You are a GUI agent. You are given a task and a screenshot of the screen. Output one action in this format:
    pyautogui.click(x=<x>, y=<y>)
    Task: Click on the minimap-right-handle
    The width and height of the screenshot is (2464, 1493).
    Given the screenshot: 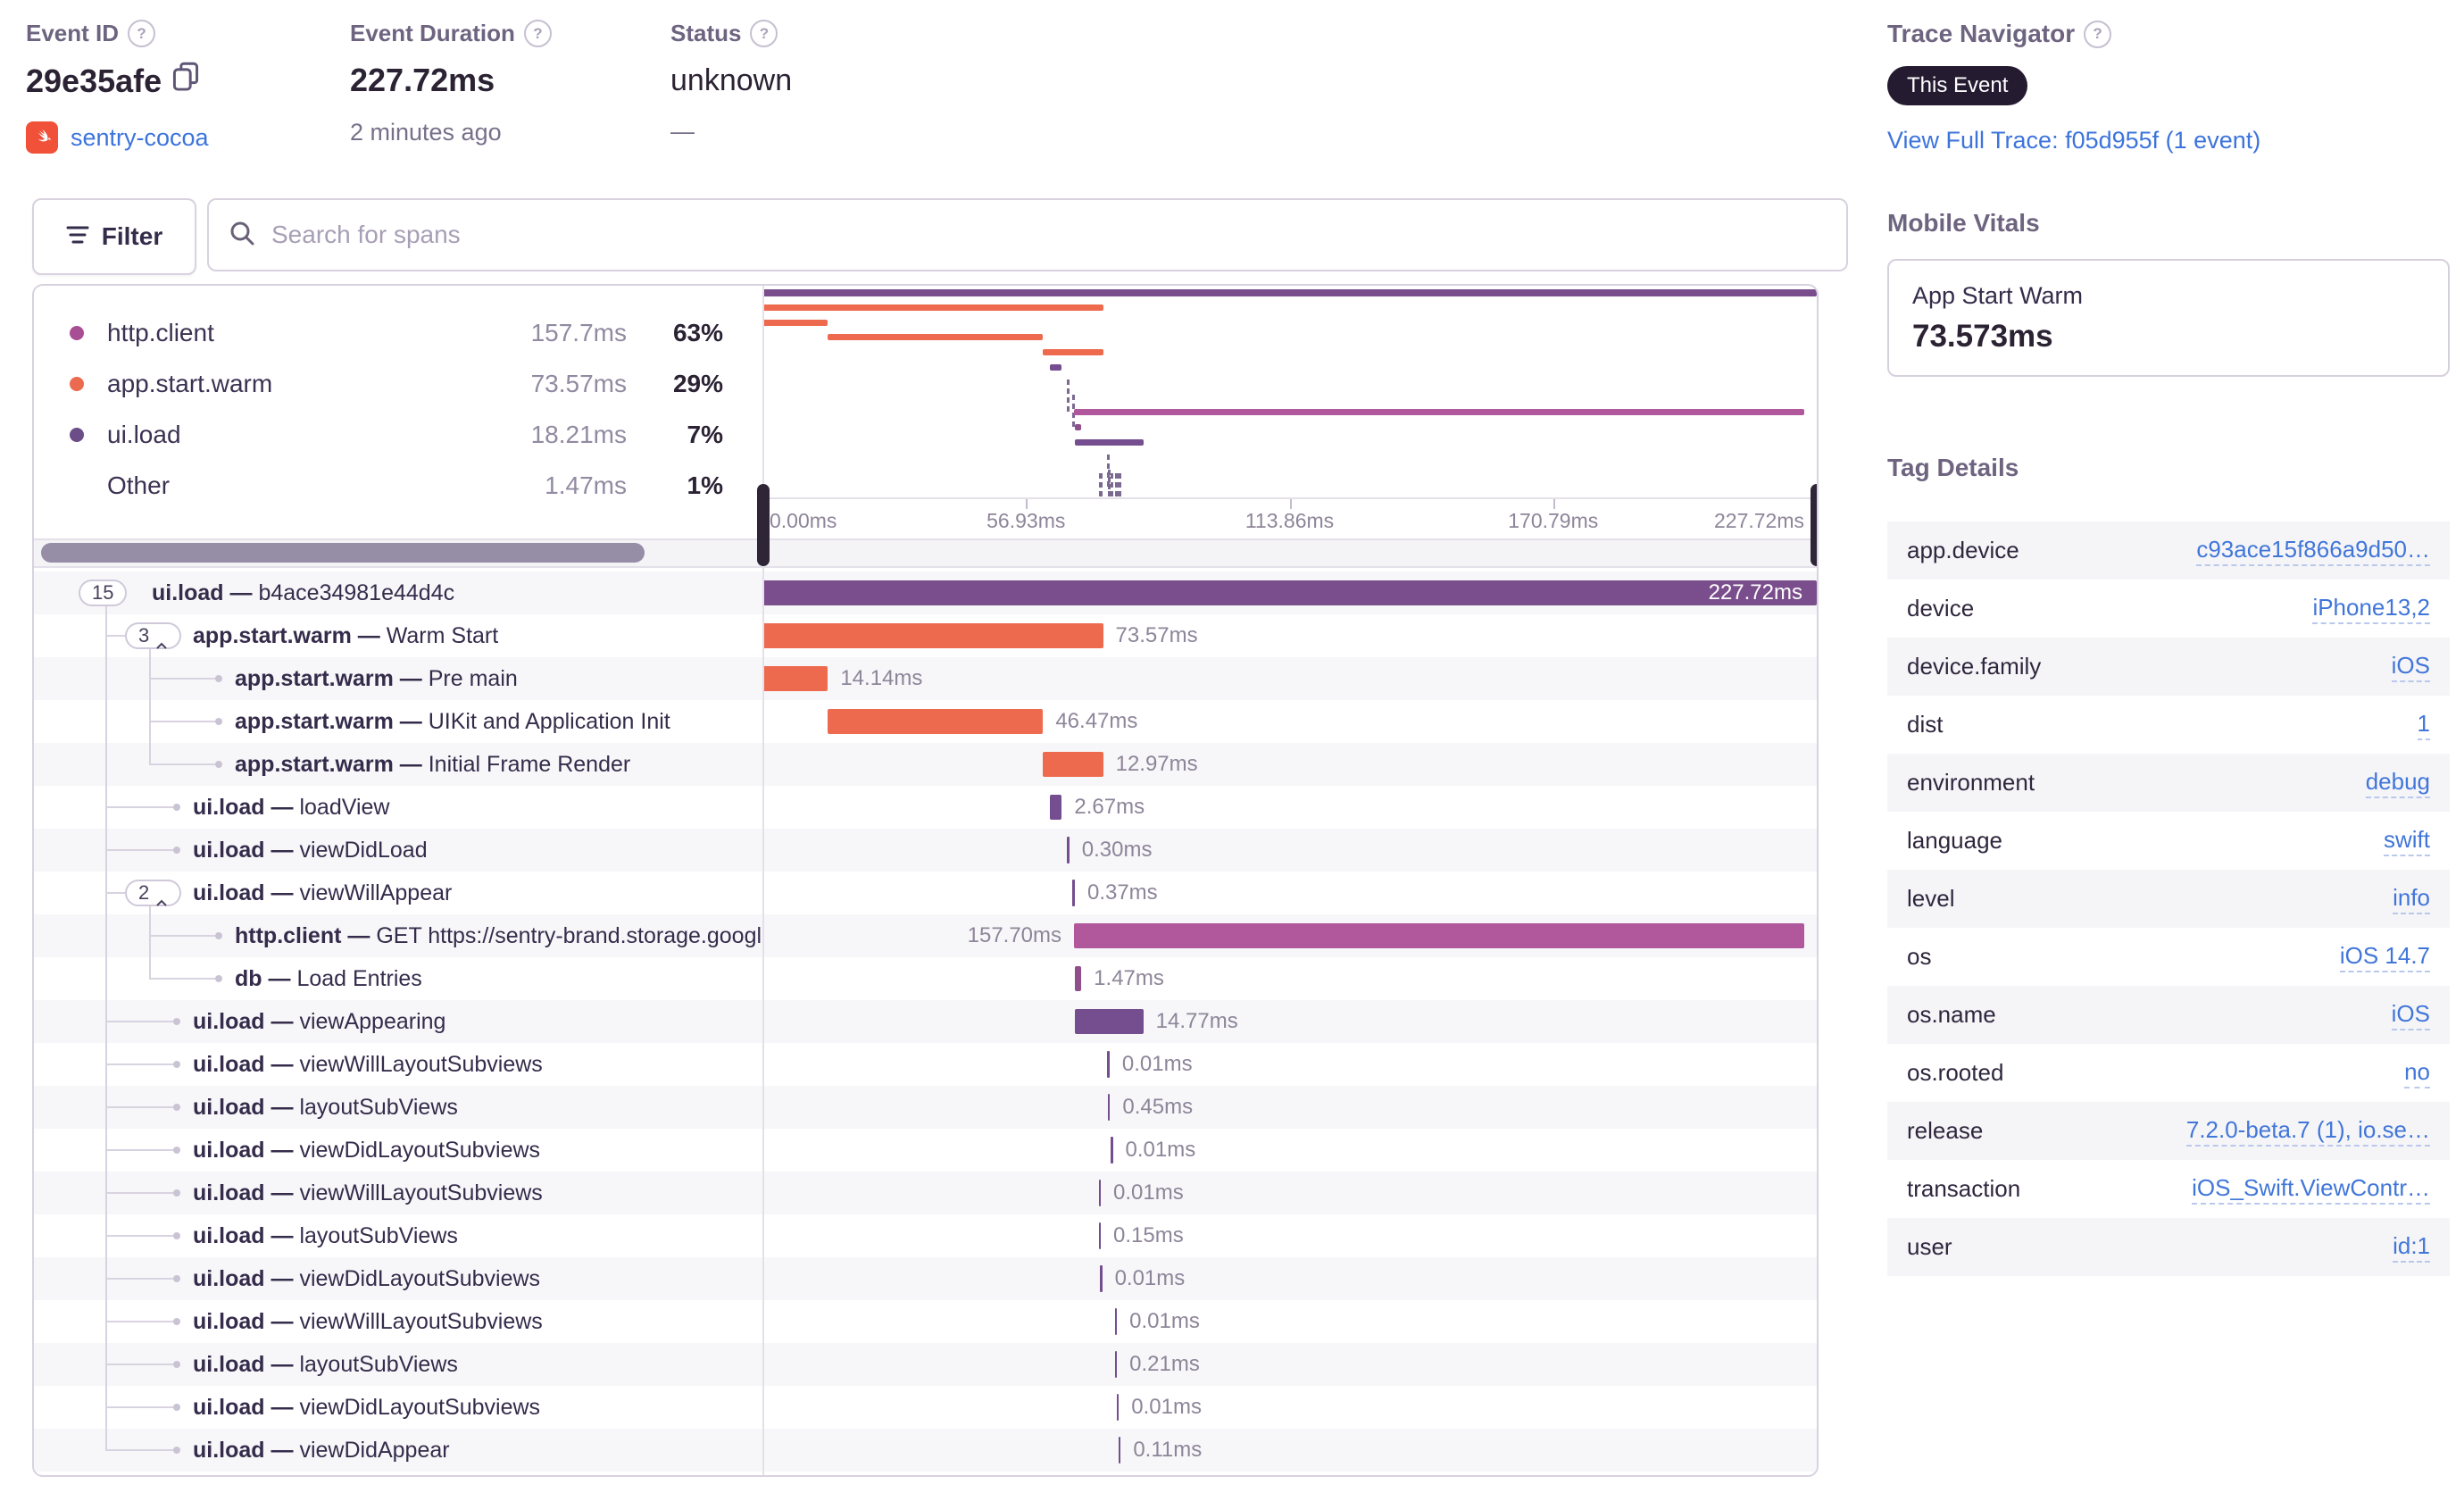 What is the action you would take?
    pyautogui.click(x=1814, y=525)
    